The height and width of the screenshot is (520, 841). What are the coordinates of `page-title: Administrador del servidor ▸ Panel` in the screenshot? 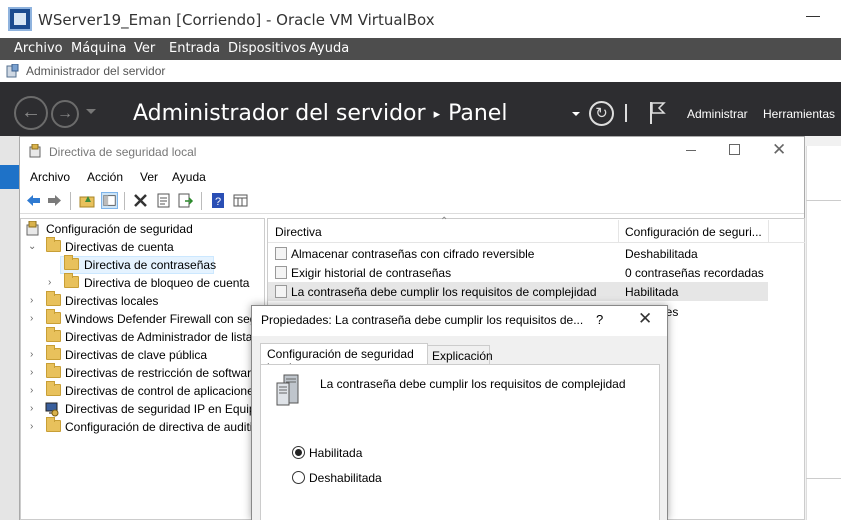 It's located at (320, 113).